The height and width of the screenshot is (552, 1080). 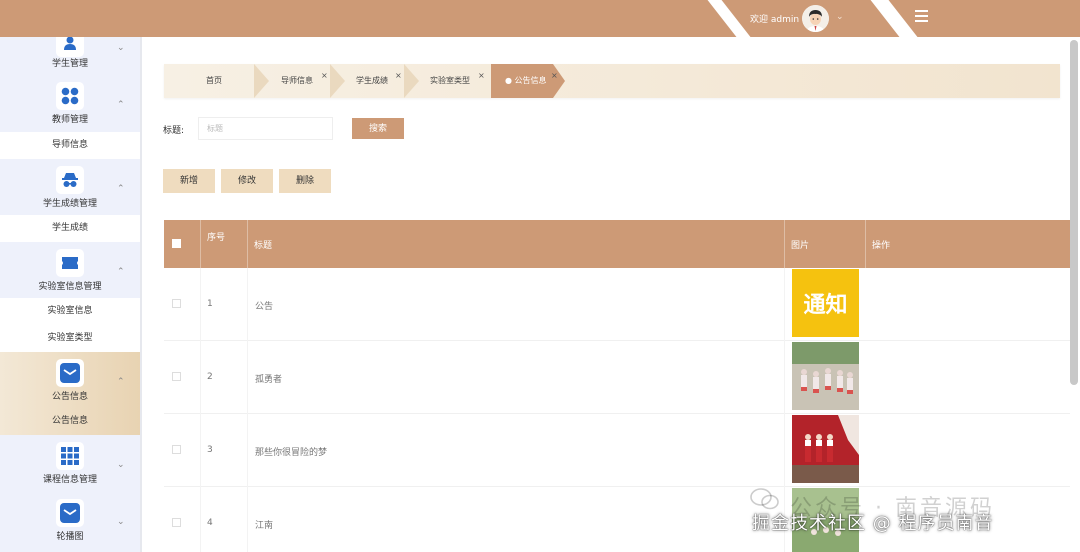 What do you see at coordinates (182, 244) in the screenshot?
I see `header-checkbox-cell` at bounding box center [182, 244].